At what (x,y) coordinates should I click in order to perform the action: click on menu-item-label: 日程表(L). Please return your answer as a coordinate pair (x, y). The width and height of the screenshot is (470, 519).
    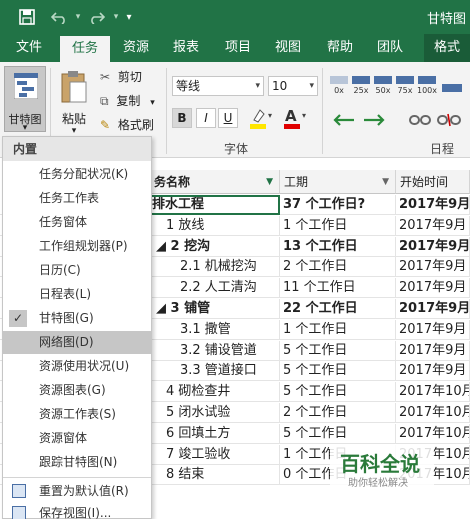
    Looking at the image, I should click on (65, 294).